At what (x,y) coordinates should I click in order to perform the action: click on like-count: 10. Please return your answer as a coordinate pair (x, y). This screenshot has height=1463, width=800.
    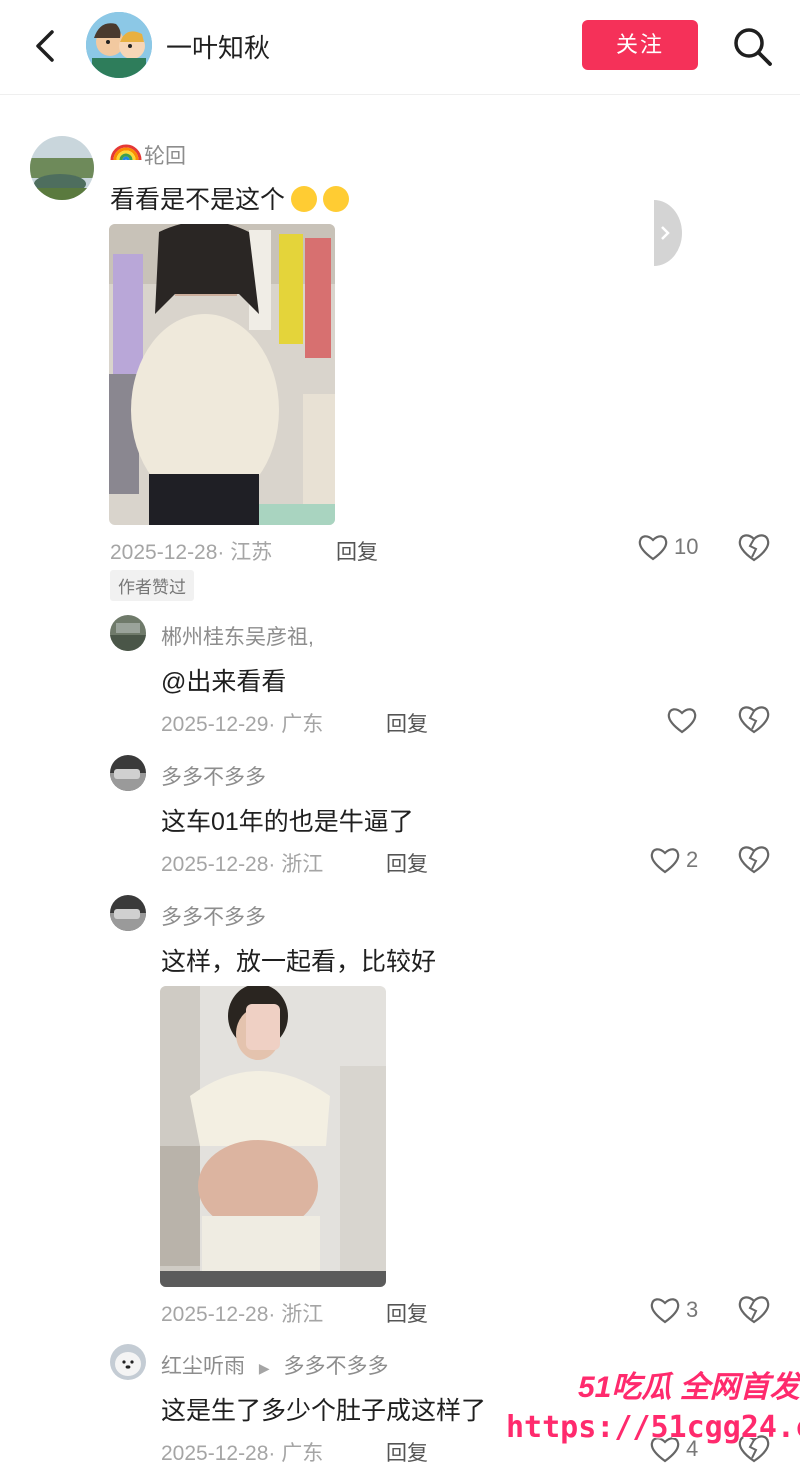
    Looking at the image, I should click on (686, 546).